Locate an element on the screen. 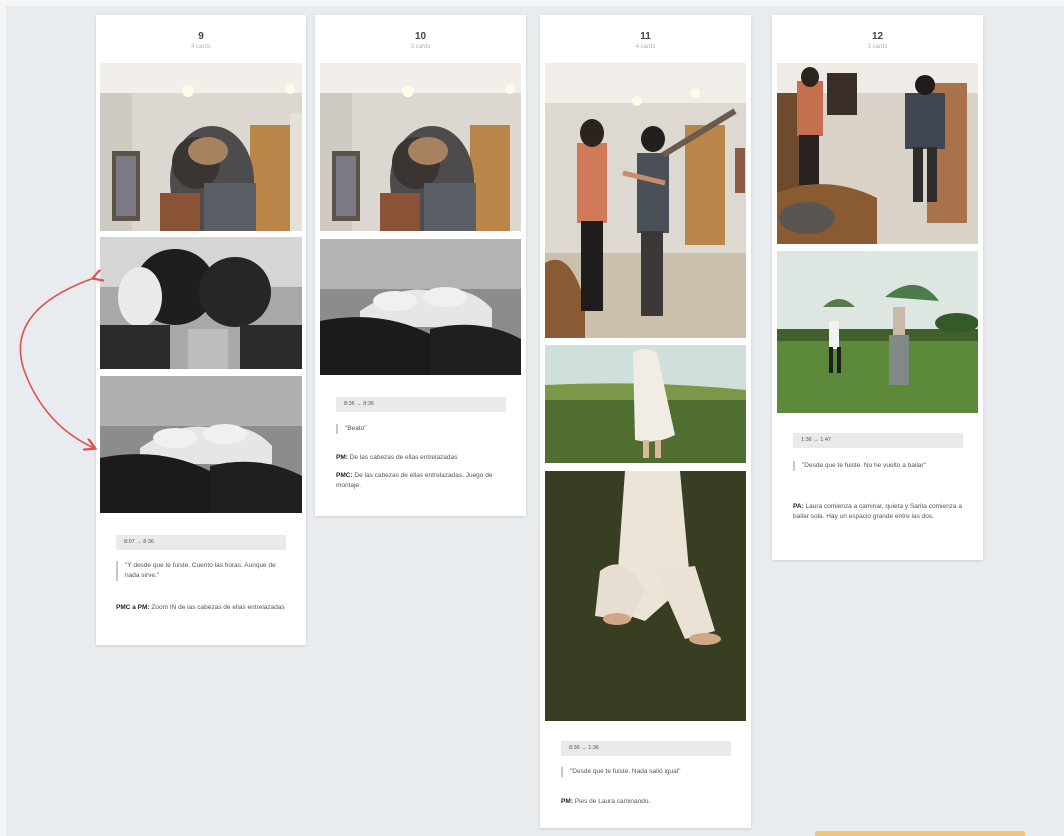  bottom-highlight-bar is located at coordinates (920, 833).